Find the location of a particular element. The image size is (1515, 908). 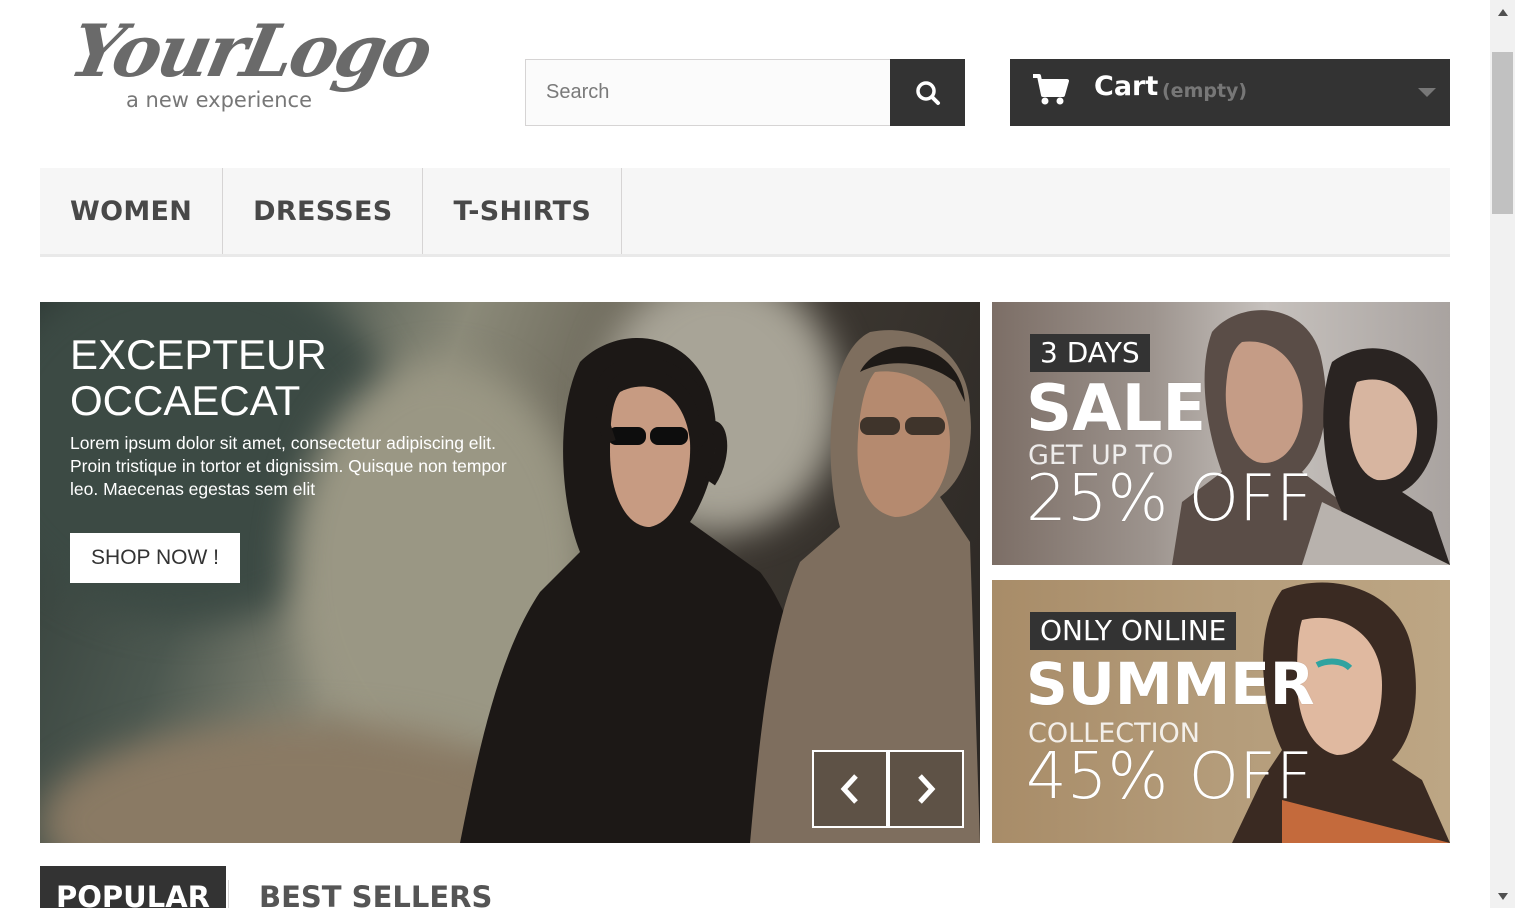

chevron-right-icon is located at coordinates (927, 789).